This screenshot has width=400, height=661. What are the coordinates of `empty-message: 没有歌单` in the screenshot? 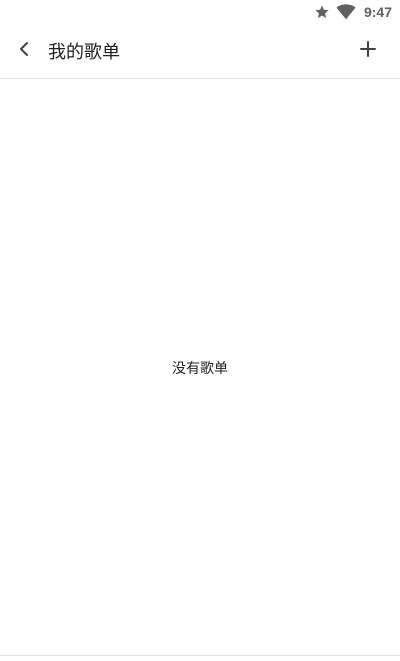 It's located at (200, 369).